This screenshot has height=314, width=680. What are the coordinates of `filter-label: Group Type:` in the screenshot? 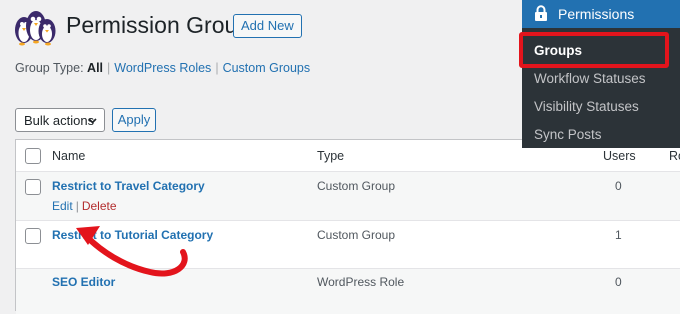 It's located at (49, 68).